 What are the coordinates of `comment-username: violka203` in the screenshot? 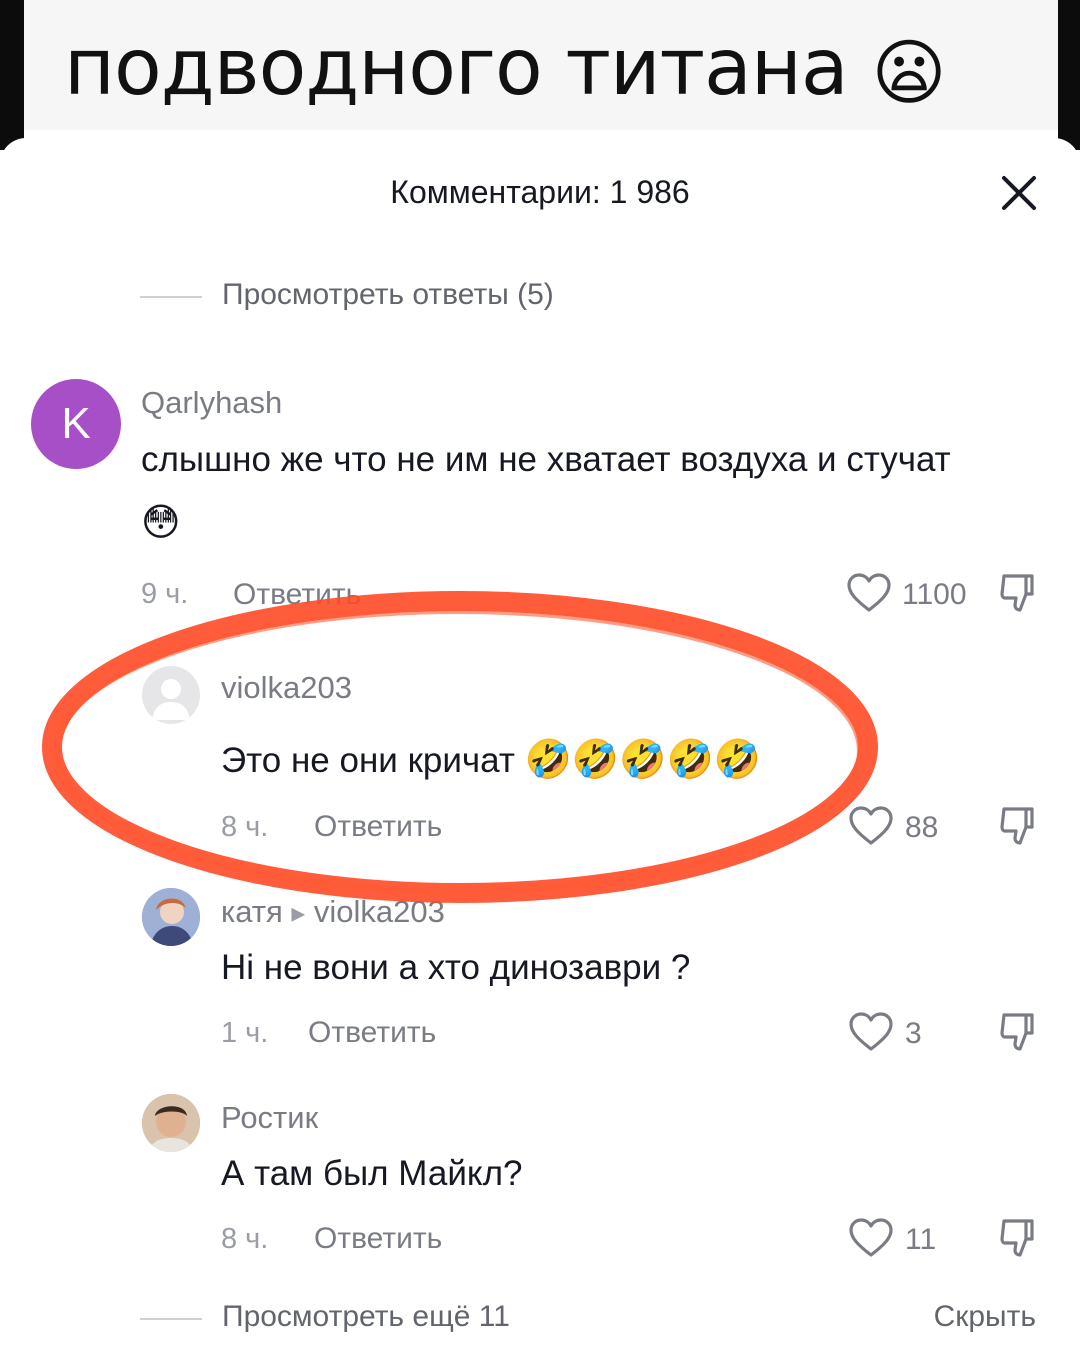 It's located at (286, 688).